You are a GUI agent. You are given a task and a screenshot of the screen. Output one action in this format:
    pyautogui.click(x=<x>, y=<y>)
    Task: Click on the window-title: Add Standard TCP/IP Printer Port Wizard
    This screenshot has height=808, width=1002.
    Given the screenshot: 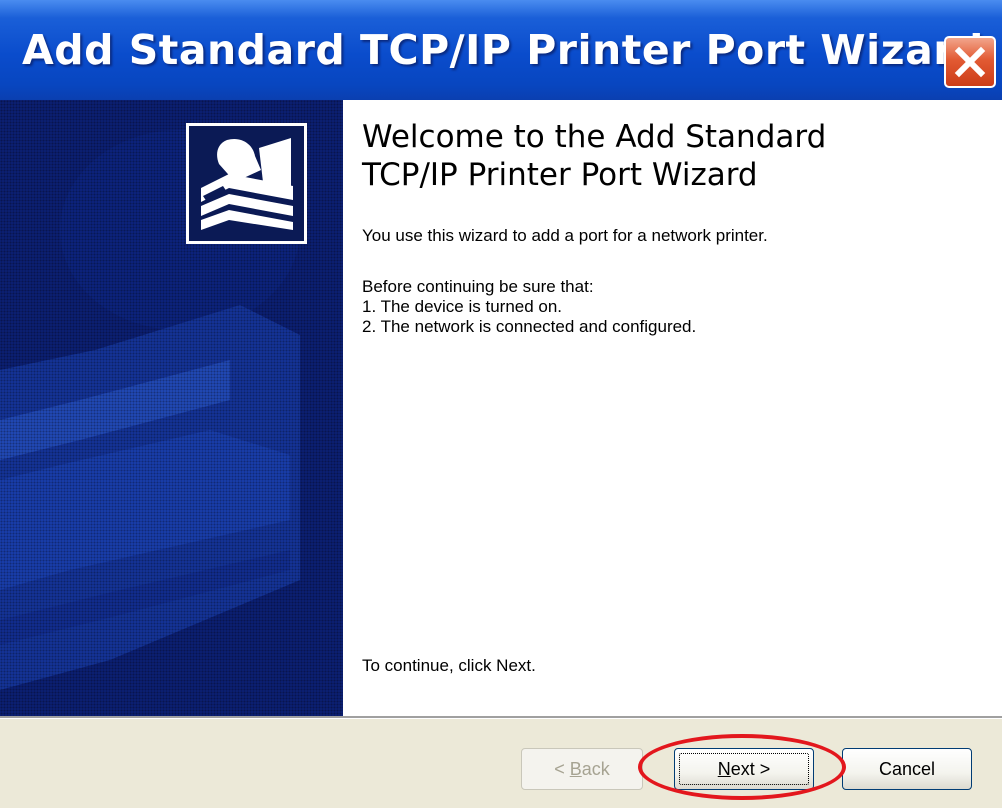 What is the action you would take?
    pyautogui.click(x=503, y=50)
    